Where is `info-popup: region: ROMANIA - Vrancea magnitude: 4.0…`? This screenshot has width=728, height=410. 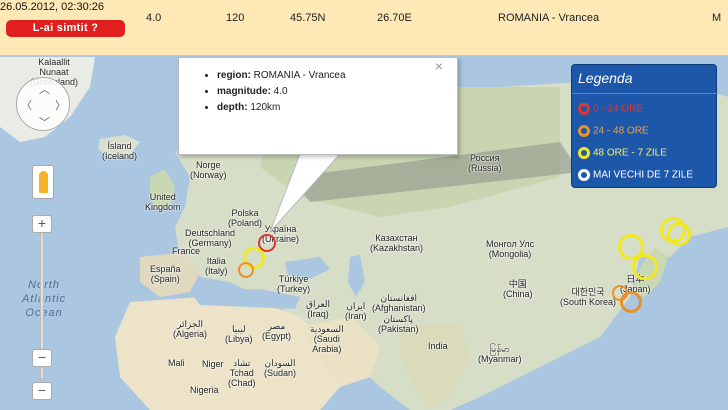
info-popup: region: ROMANIA - Vrancea magnitude: 4.0… is located at coordinates (318, 106).